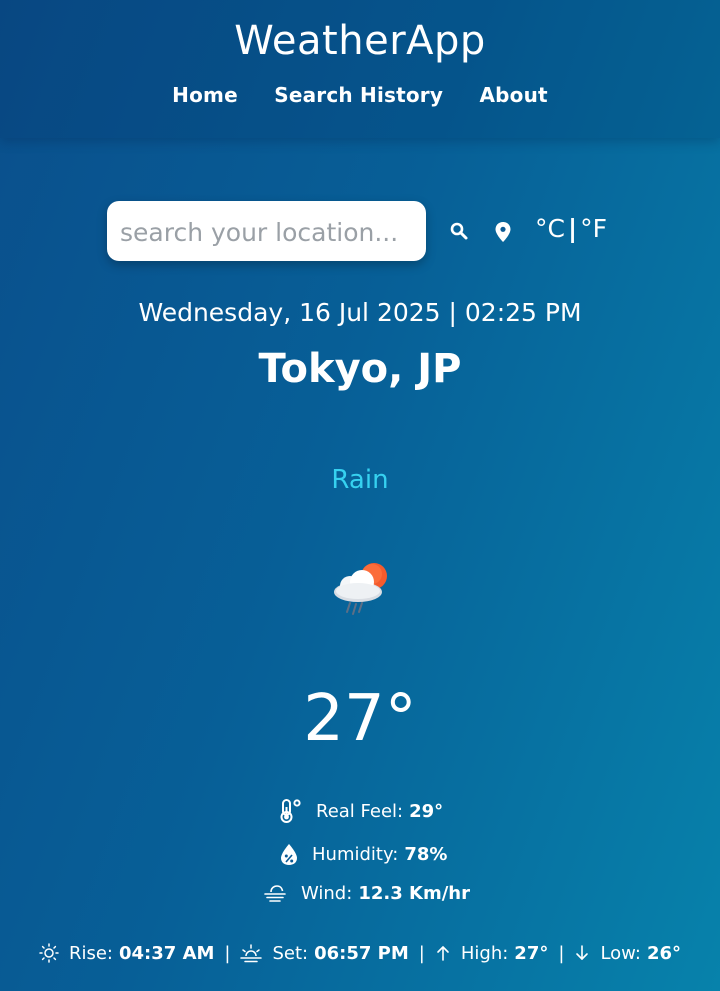 This screenshot has width=720, height=991. Describe the element at coordinates (360, 312) in the screenshot. I see `date-time: Wednesday, 16 Jul 2025 | 02:25 PM` at that location.